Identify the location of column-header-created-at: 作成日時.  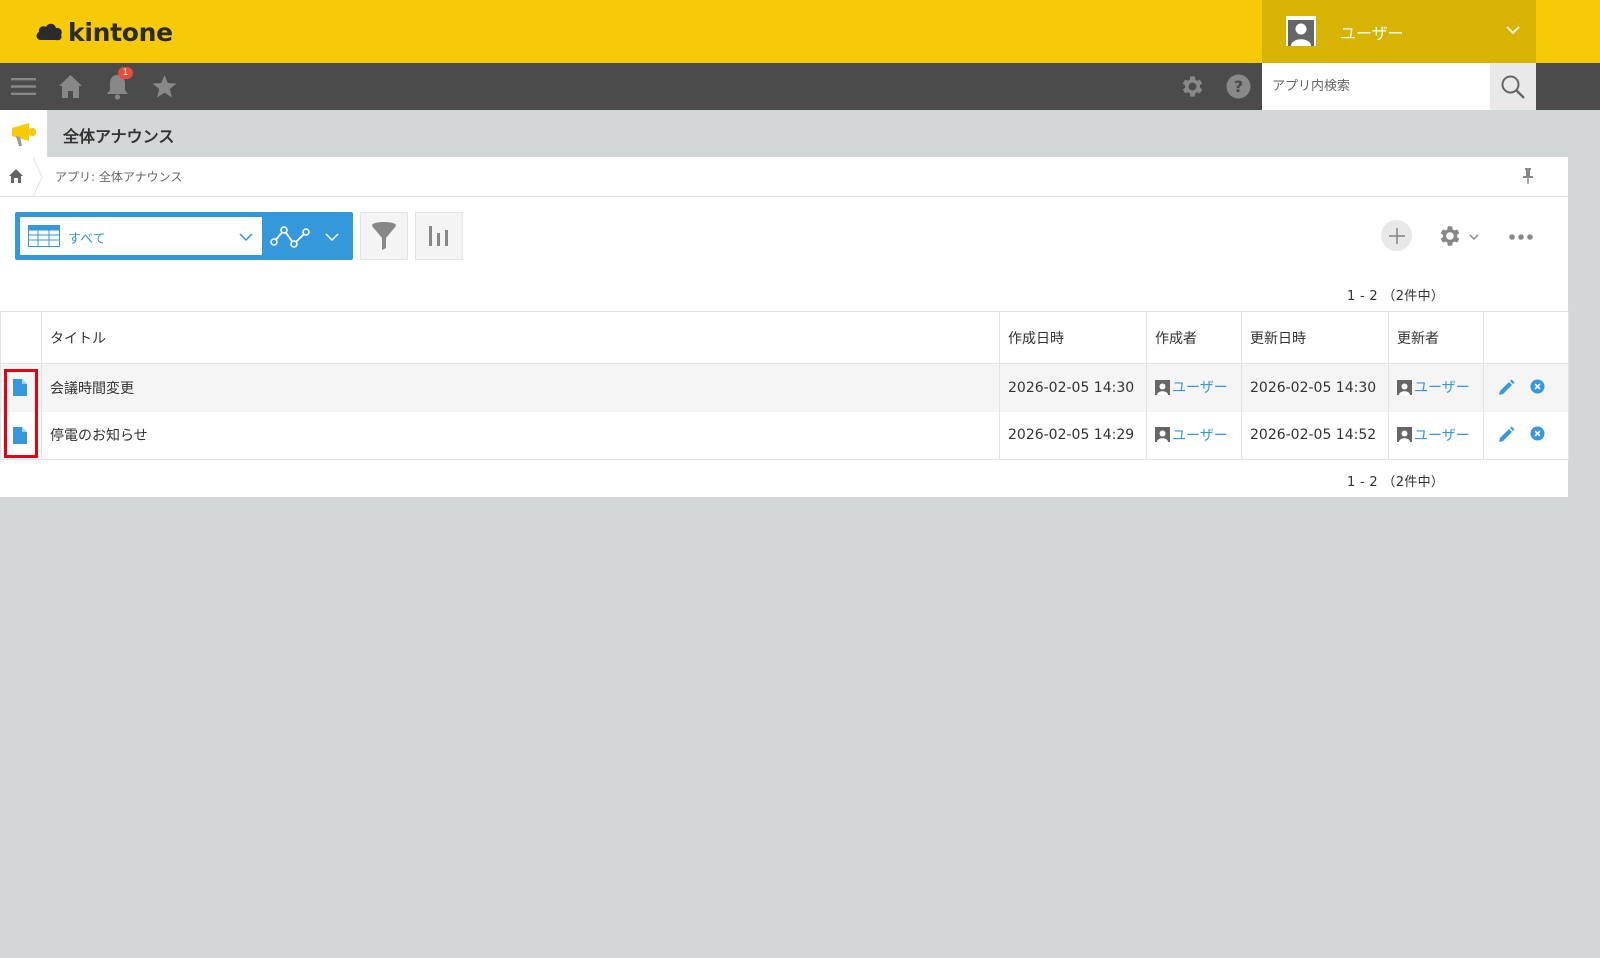
(1073, 337).